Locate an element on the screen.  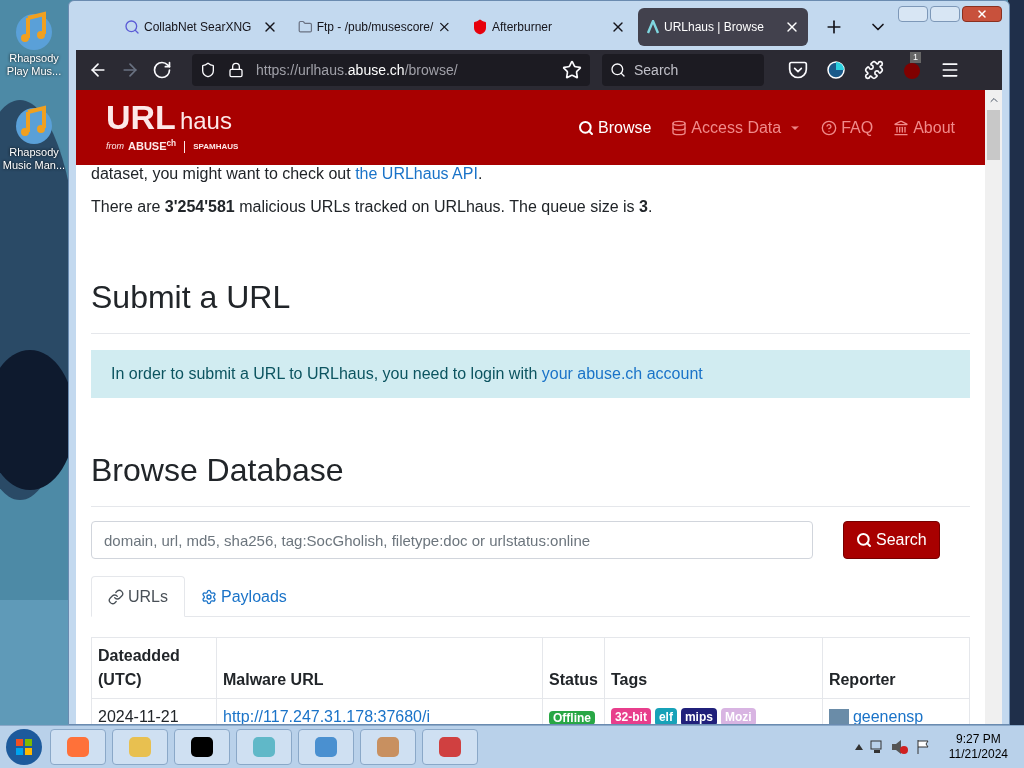
column-header: Status is located at coordinates (573, 668).